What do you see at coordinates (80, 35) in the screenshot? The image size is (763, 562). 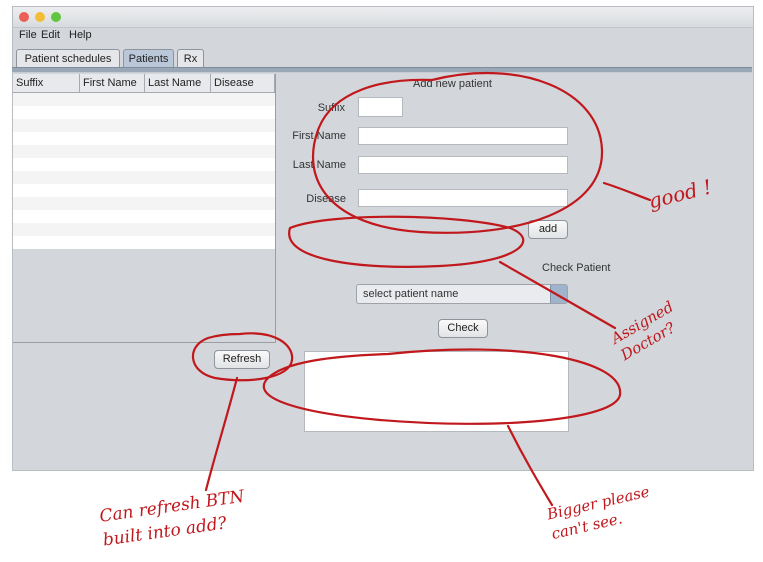 I see `menu-help: Help` at bounding box center [80, 35].